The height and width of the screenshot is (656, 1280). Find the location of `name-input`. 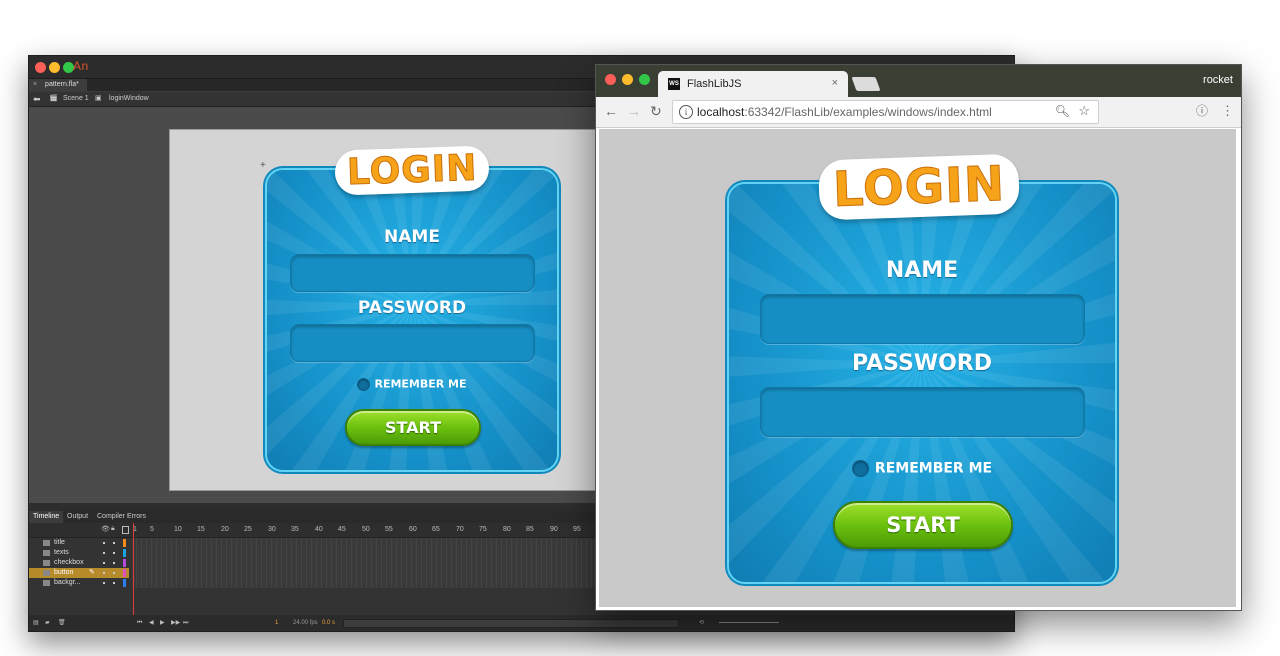

name-input is located at coordinates (922, 319).